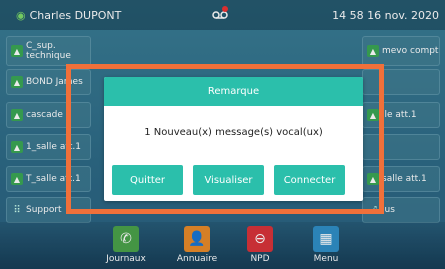  I want to click on connect-button: Connecter, so click(309, 180).